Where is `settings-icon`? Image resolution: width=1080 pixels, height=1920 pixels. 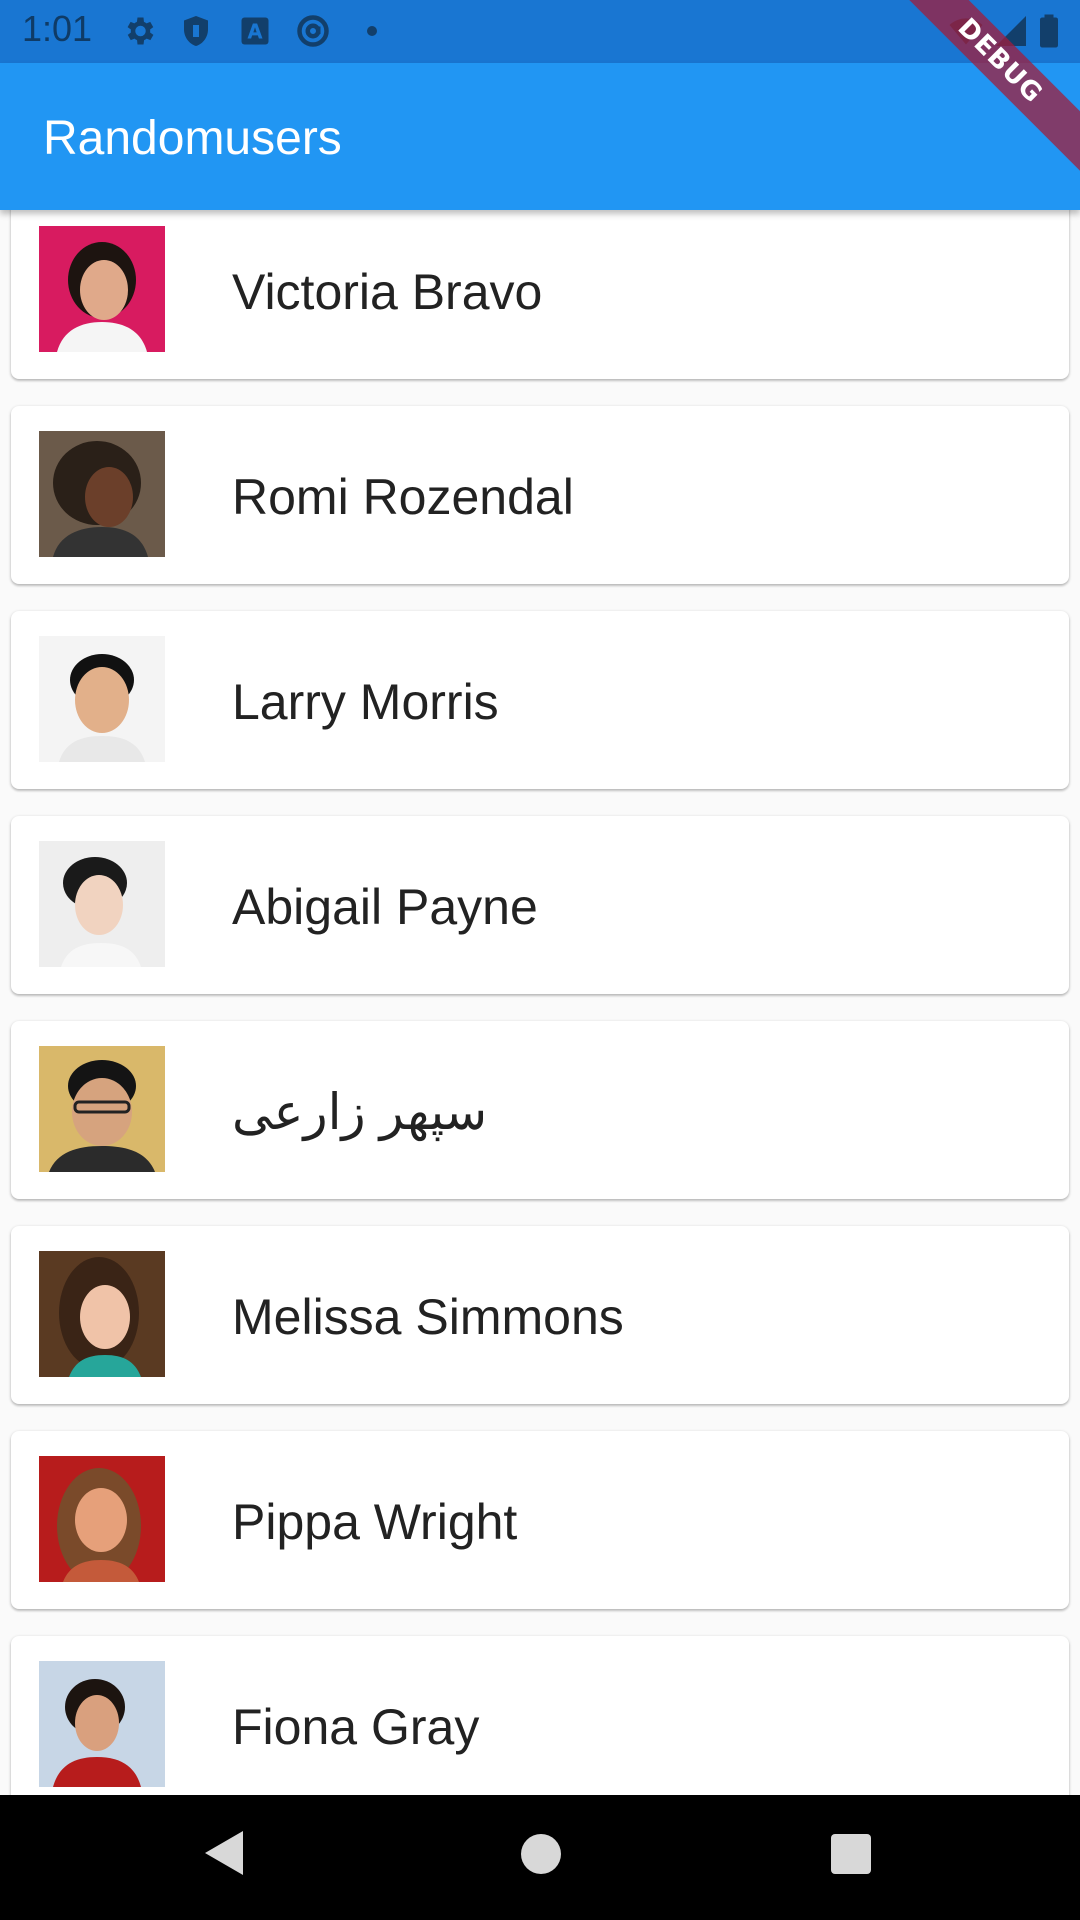 settings-icon is located at coordinates (140, 31).